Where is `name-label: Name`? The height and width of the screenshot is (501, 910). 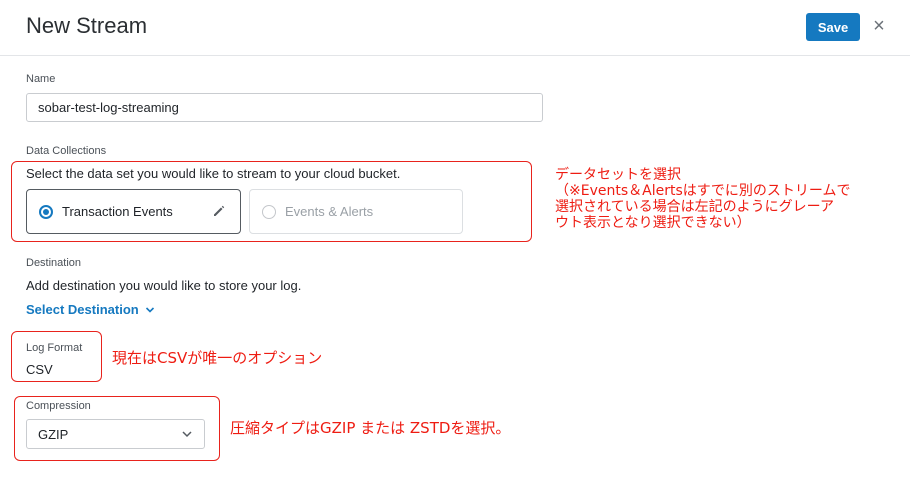
name-label: Name is located at coordinates (41, 79).